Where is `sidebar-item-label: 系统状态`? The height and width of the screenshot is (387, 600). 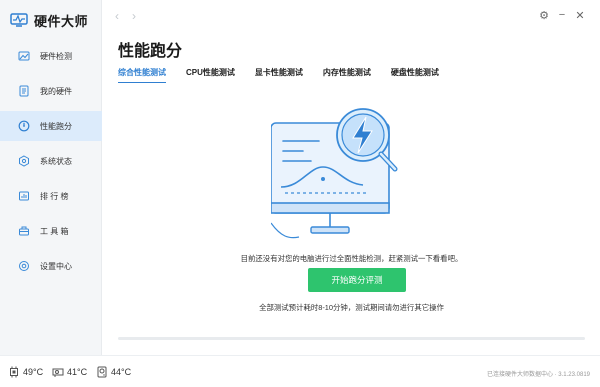
sidebar-item-label: 系统状态 is located at coordinates (56, 161).